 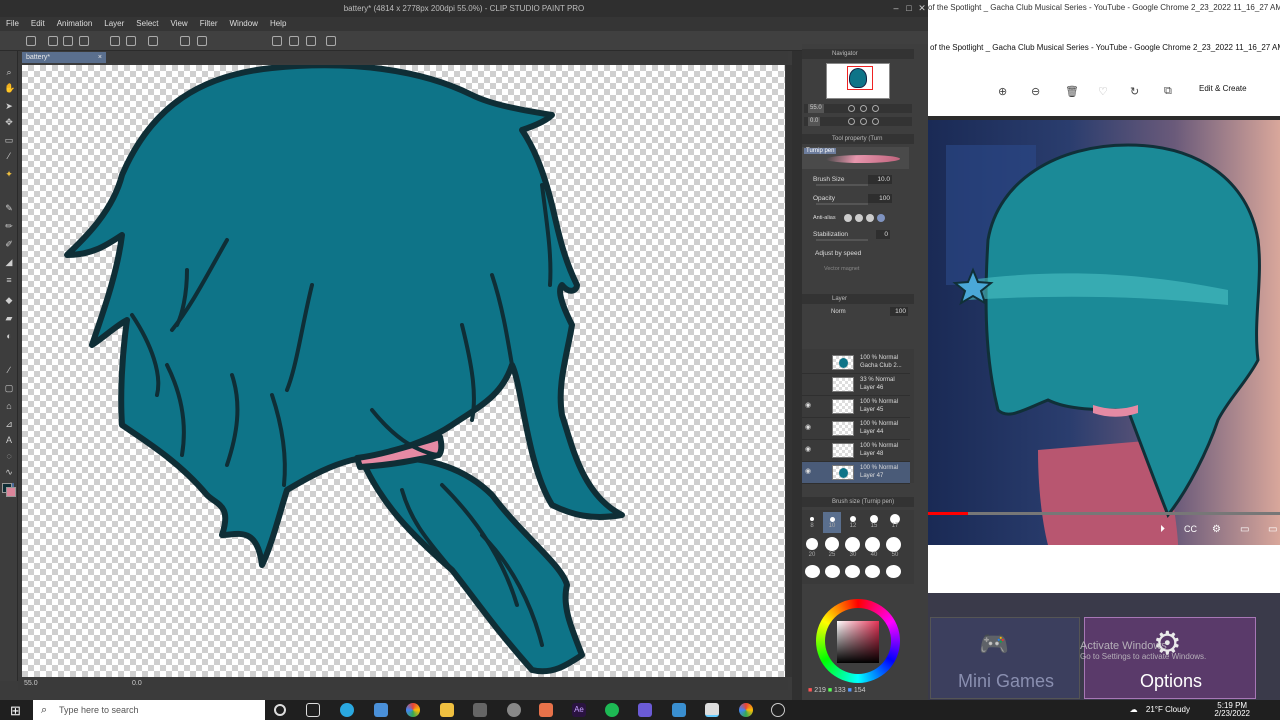 What do you see at coordinates (9, 208) in the screenshot?
I see `pen-tool-icon: ✎` at bounding box center [9, 208].